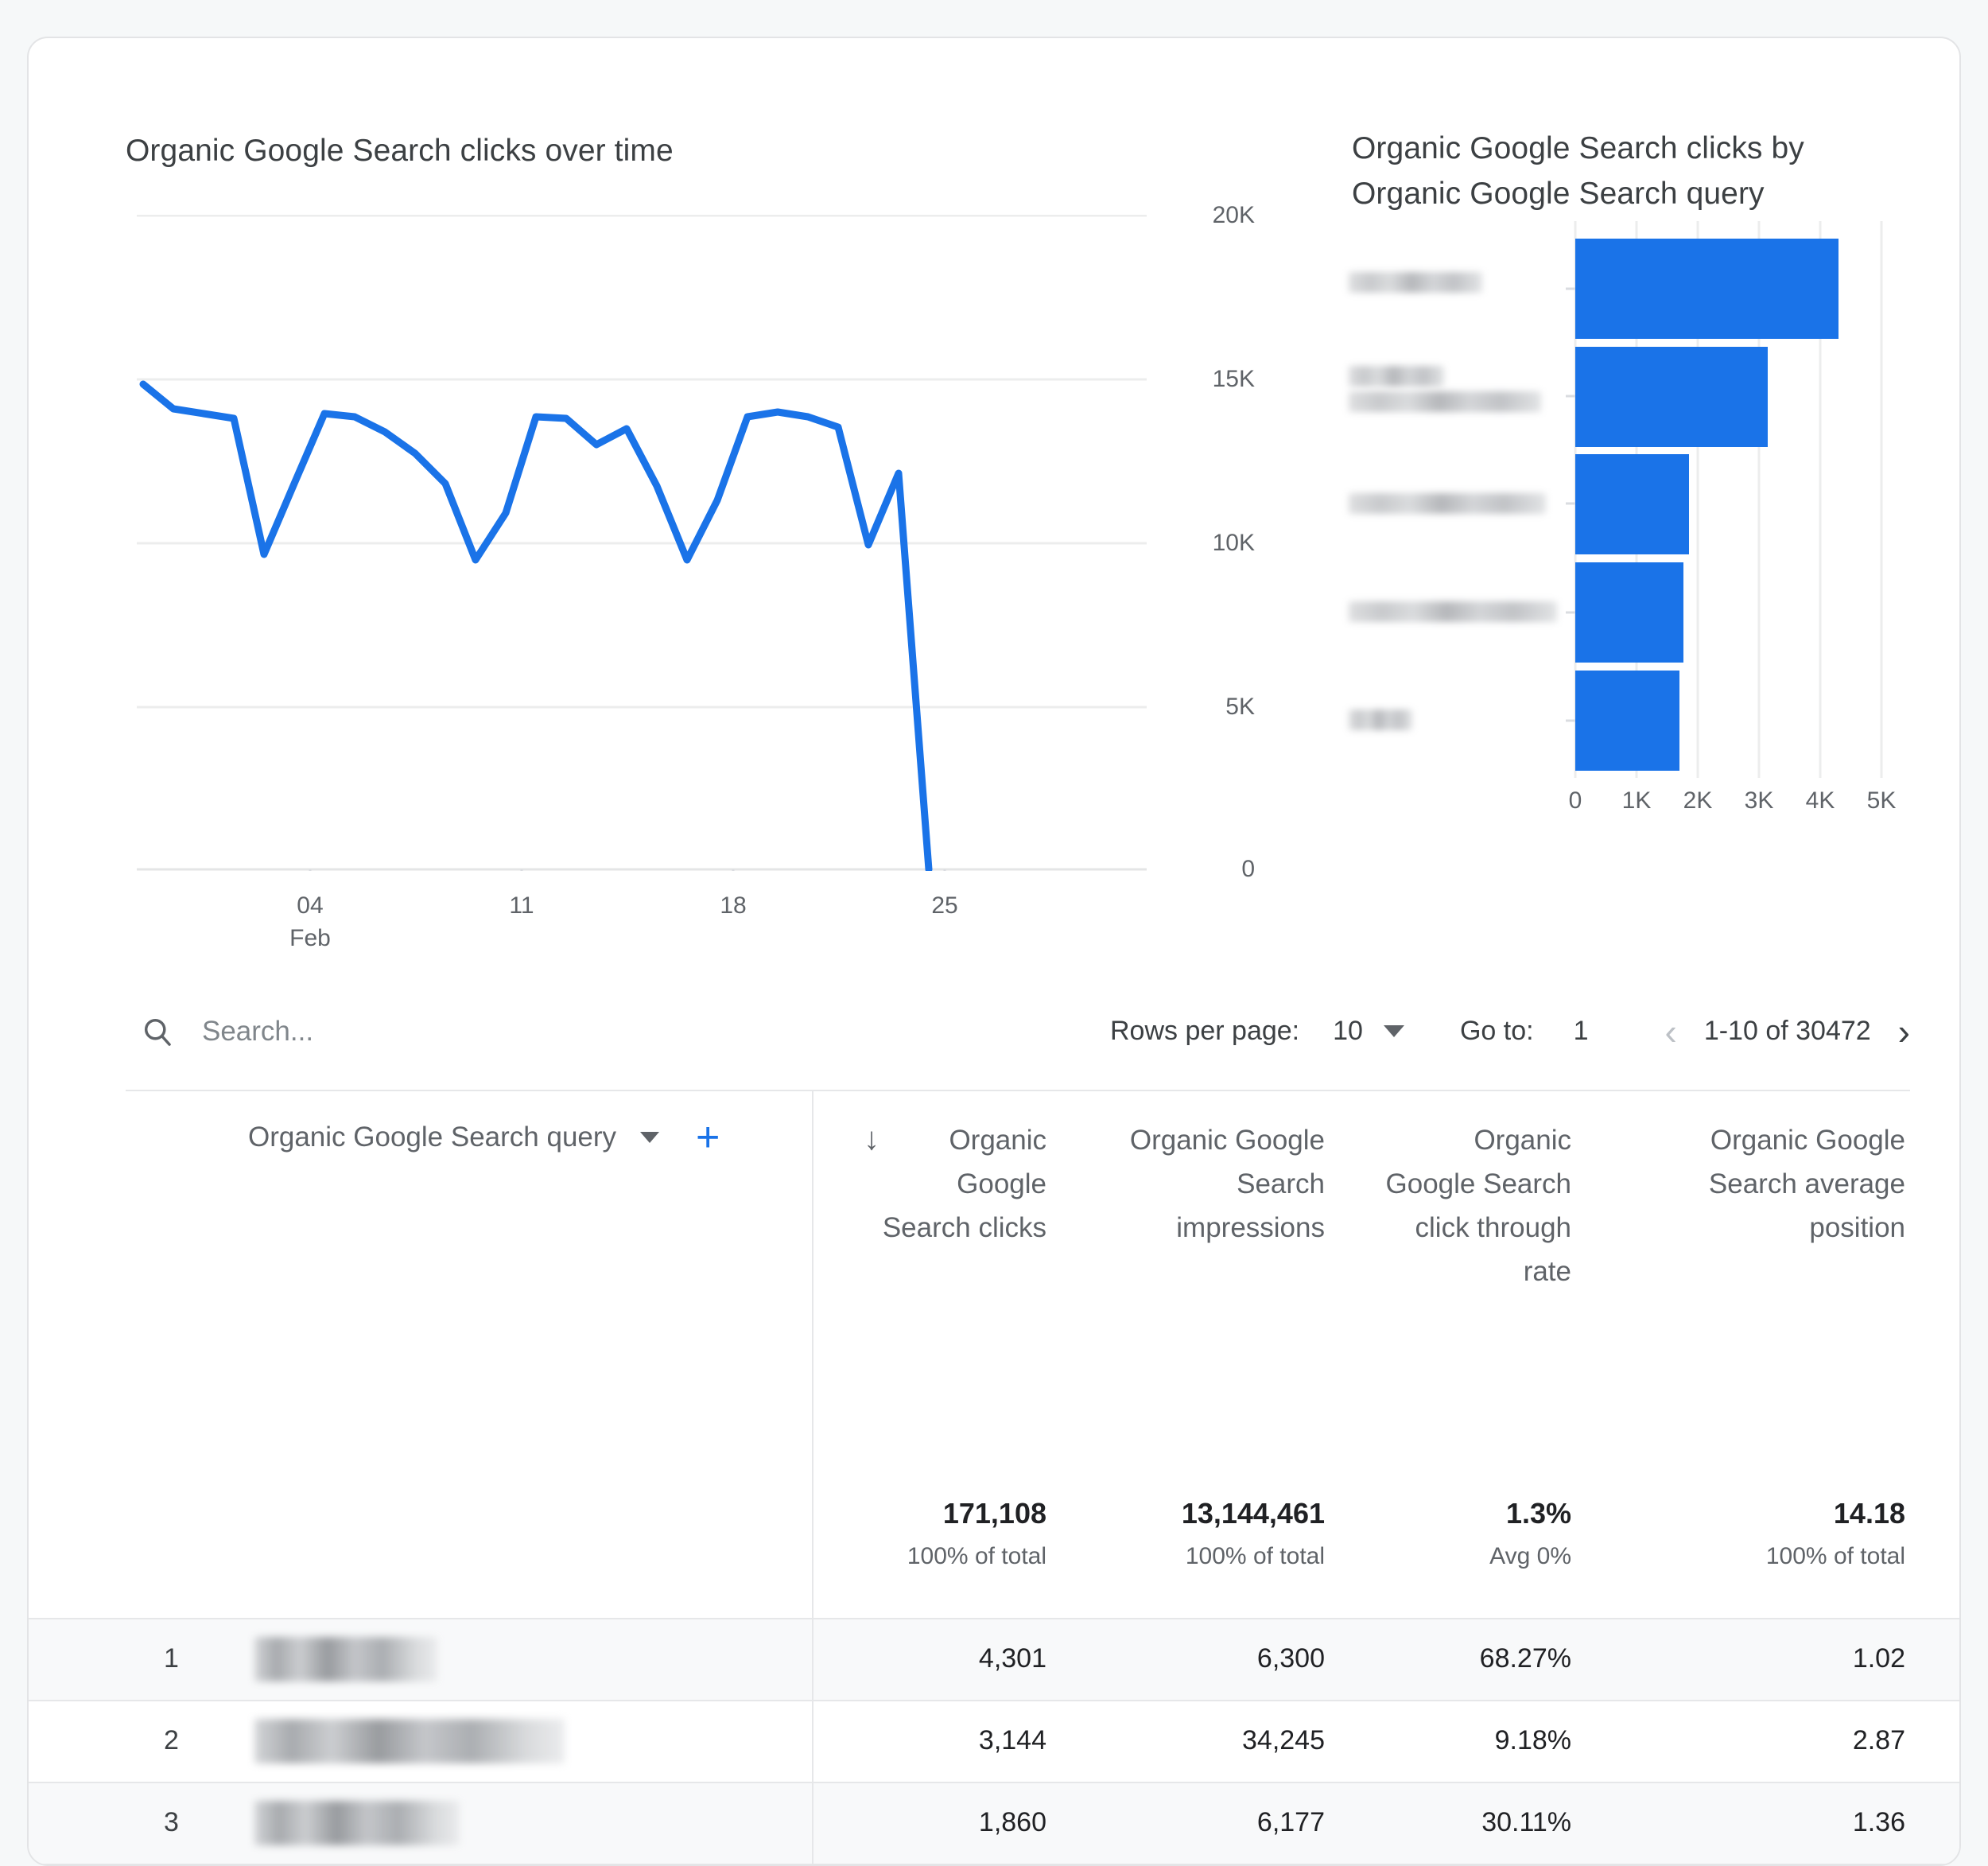 The image size is (1988, 1866). I want to click on bar-category-label-2b-redacted, so click(1445, 402).